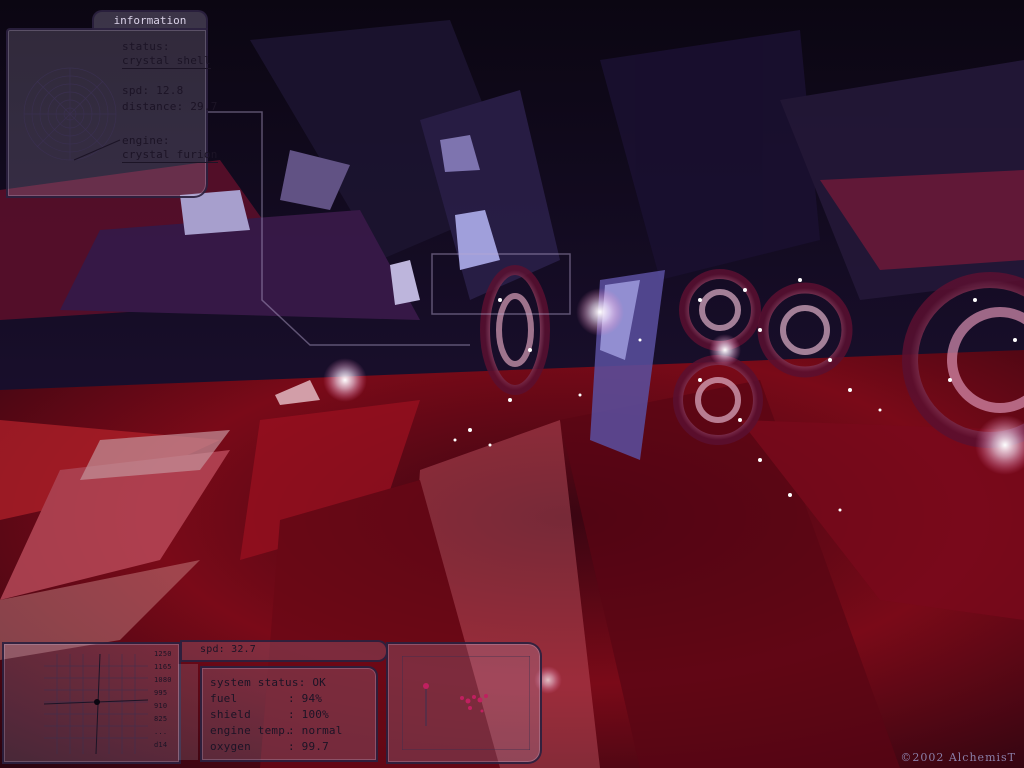  Describe the element at coordinates (146, 140) in the screenshot. I see `engine-label: engine:` at that location.